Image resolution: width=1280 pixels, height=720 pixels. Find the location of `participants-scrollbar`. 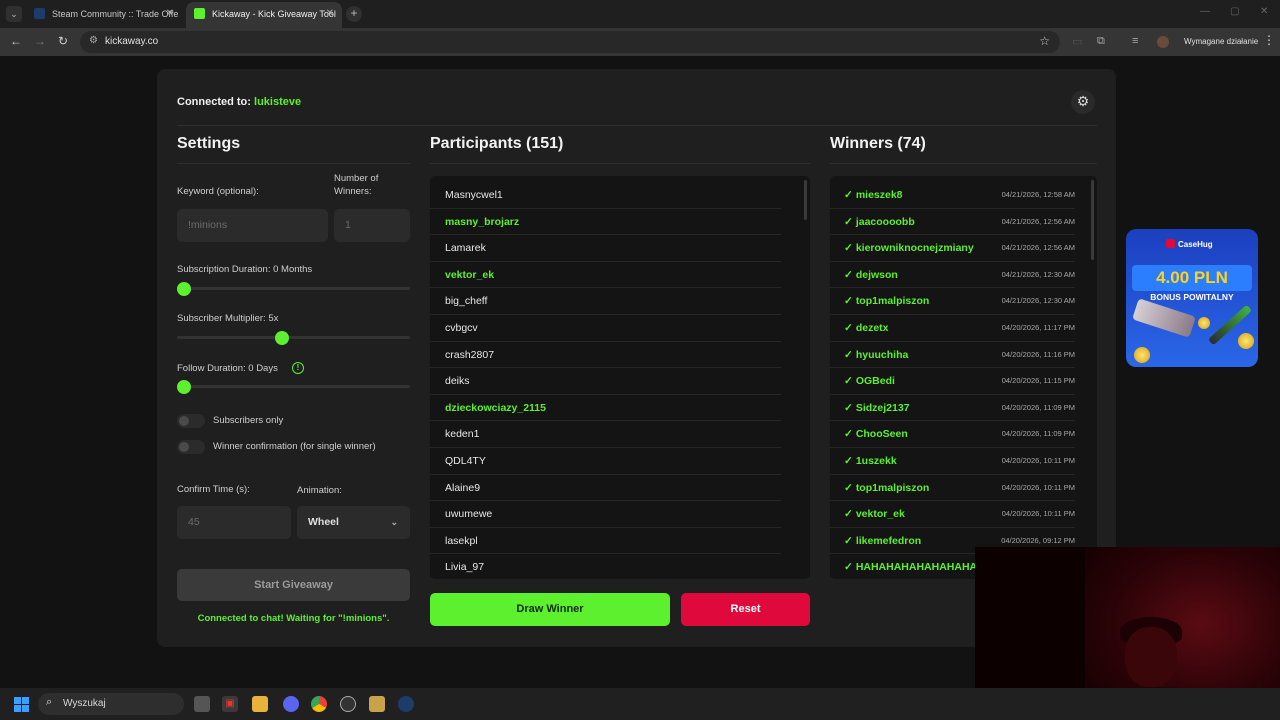

participants-scrollbar is located at coordinates (805, 200).